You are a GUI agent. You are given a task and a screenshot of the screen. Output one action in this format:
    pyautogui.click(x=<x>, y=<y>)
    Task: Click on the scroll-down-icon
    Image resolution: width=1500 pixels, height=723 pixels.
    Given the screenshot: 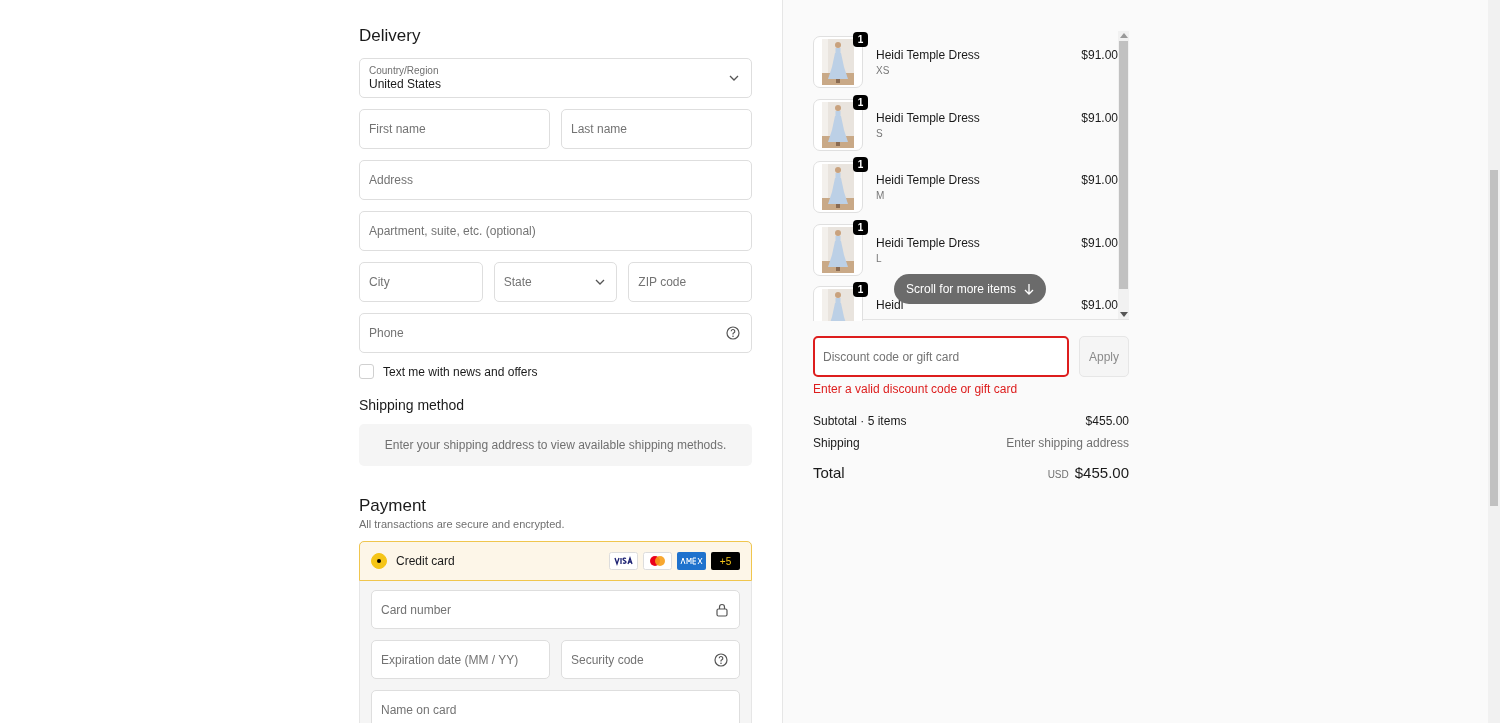 What is the action you would take?
    pyautogui.click(x=1123, y=314)
    